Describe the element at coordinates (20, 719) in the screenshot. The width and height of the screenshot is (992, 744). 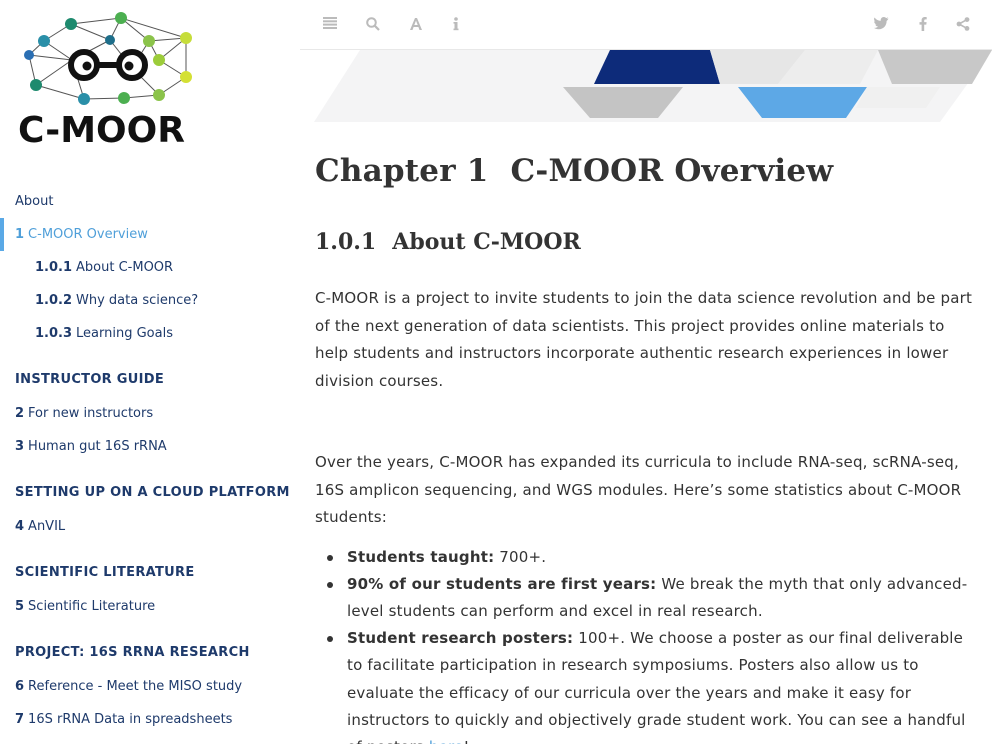
I see `sidebar-item-number: 7` at that location.